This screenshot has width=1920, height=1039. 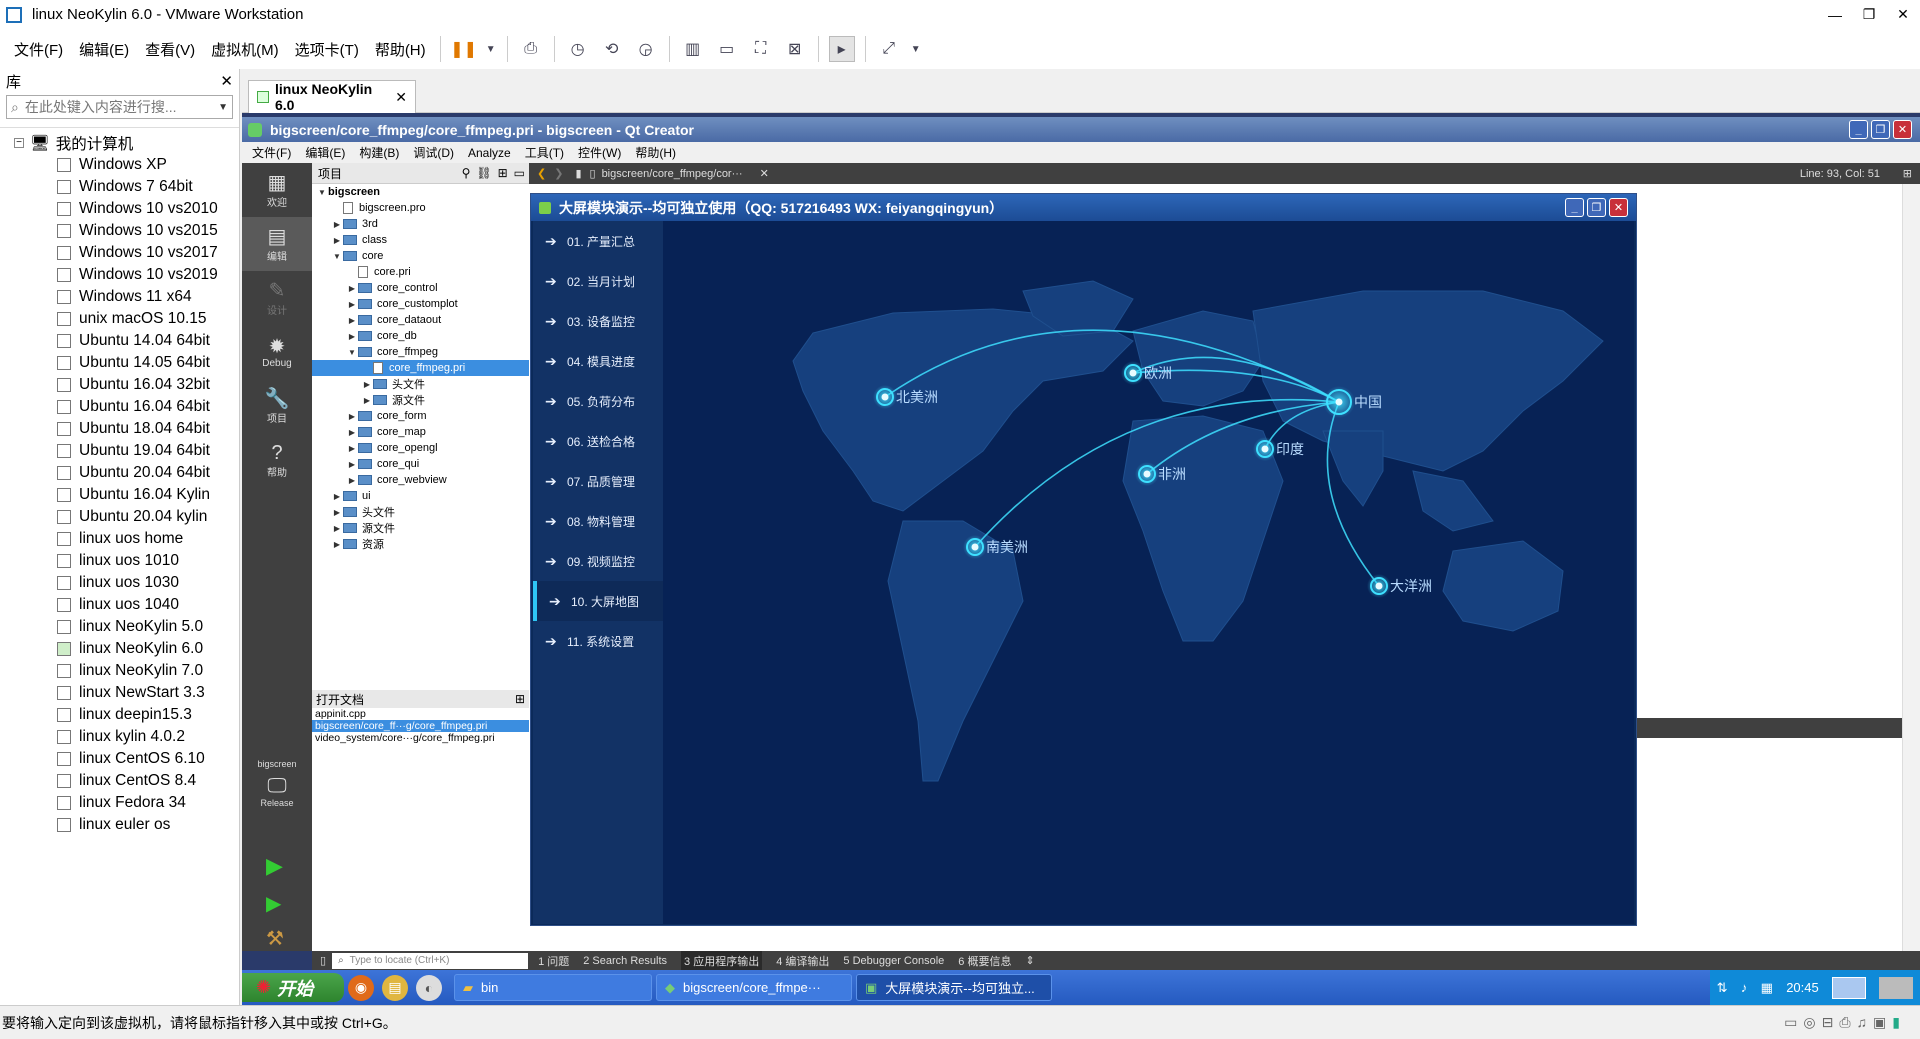 What do you see at coordinates (893, 961) in the screenshot?
I see `output-tab-debugger: 5 Debugger Console` at bounding box center [893, 961].